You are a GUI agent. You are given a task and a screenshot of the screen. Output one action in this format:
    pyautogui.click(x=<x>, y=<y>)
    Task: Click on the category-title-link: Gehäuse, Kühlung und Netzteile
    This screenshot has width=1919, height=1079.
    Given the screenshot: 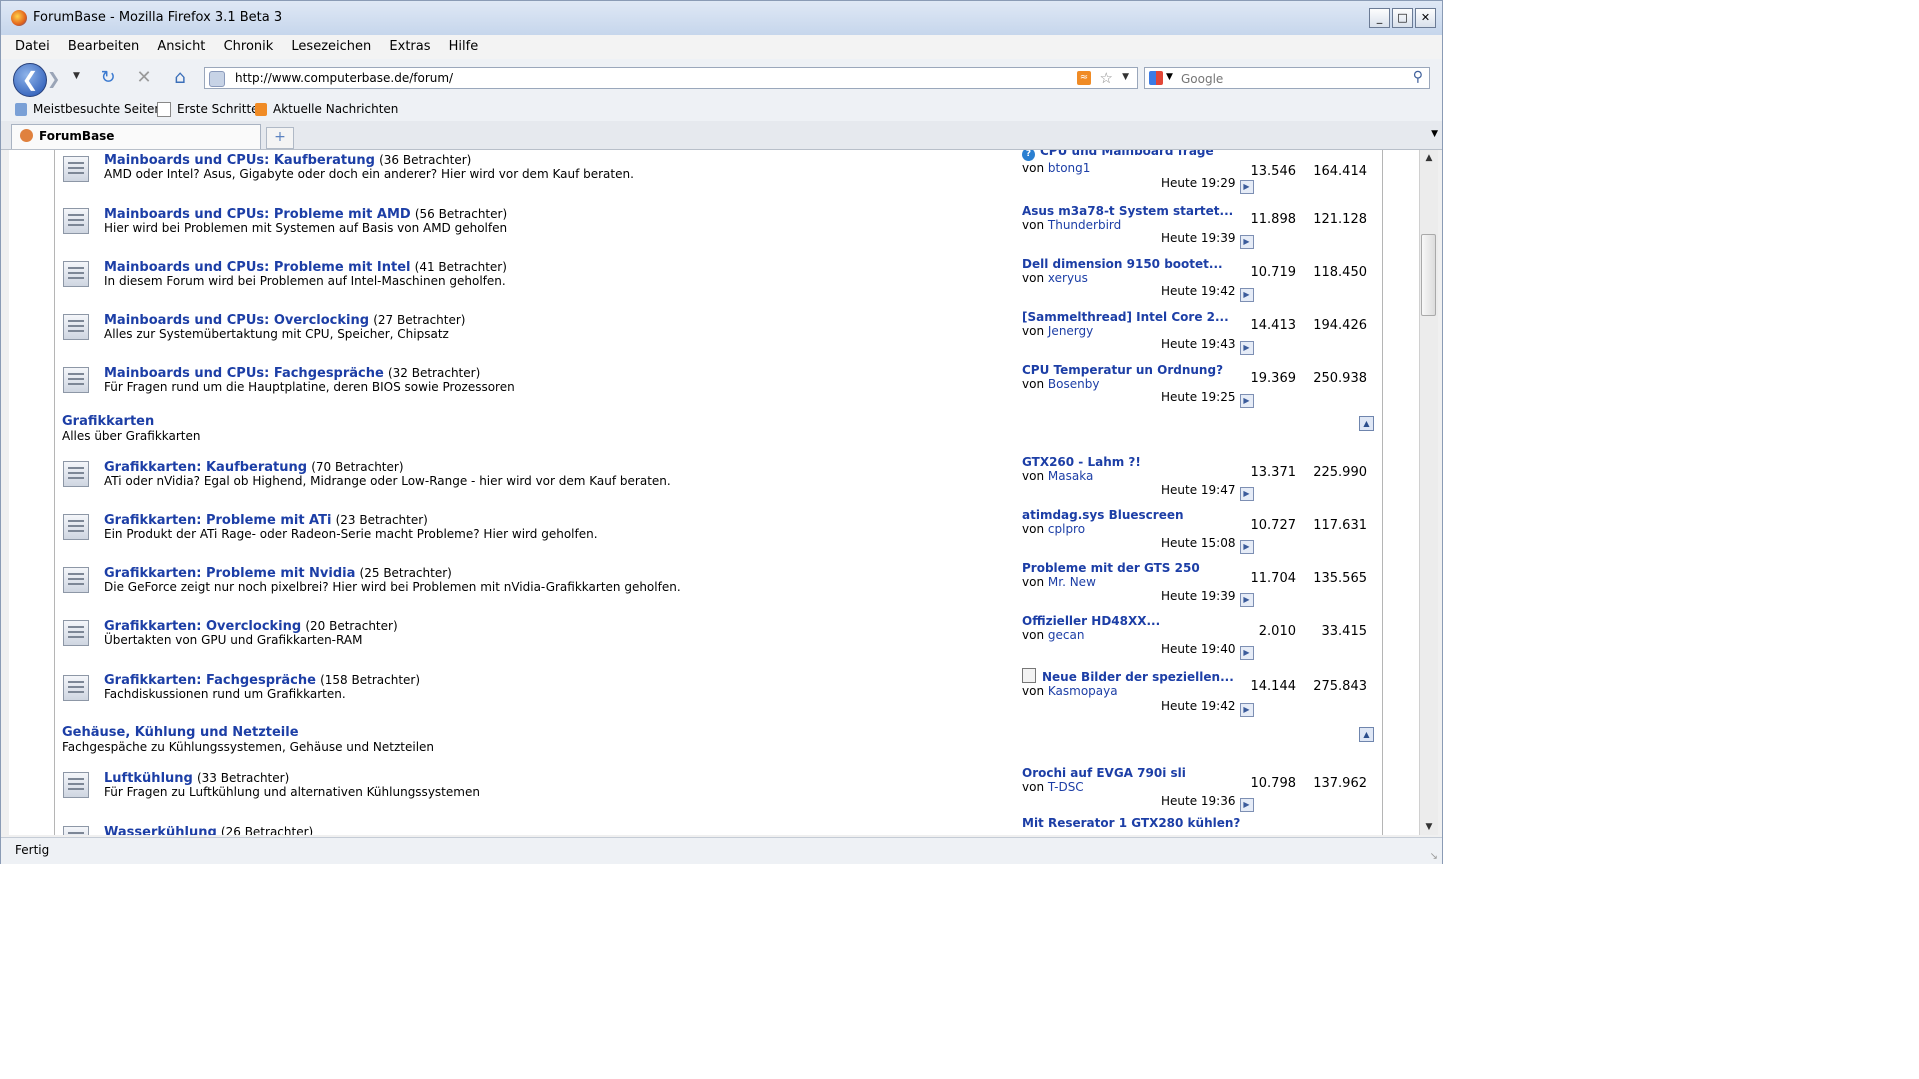 What is the action you would take?
    pyautogui.click(x=248, y=732)
    